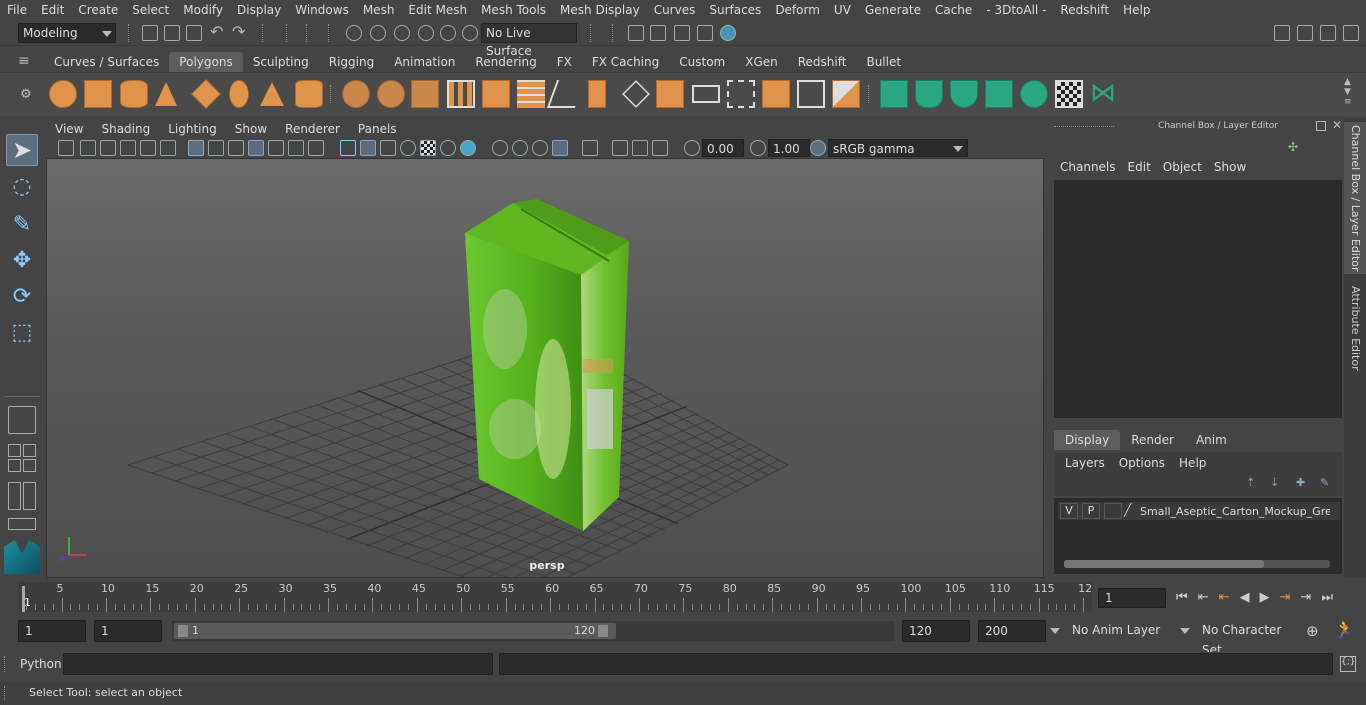 The height and width of the screenshot is (705, 1366). I want to click on layer-name: Small_Aseptic_Carton_Mockup_Green, so click(1235, 511).